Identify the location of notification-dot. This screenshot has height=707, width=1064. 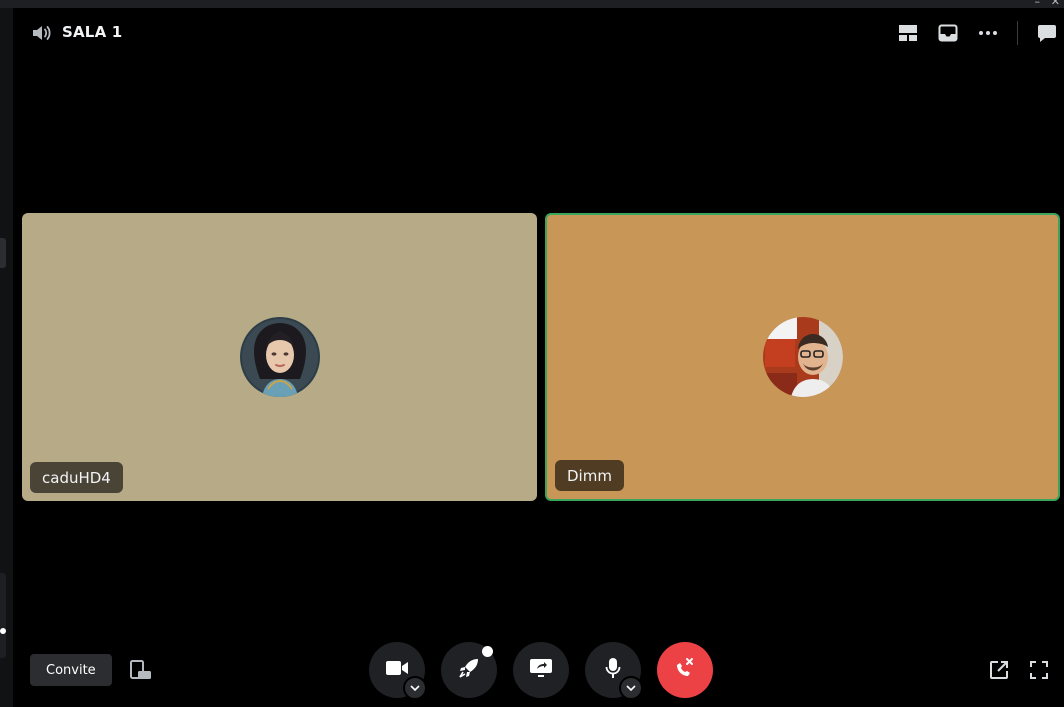
(487, 651).